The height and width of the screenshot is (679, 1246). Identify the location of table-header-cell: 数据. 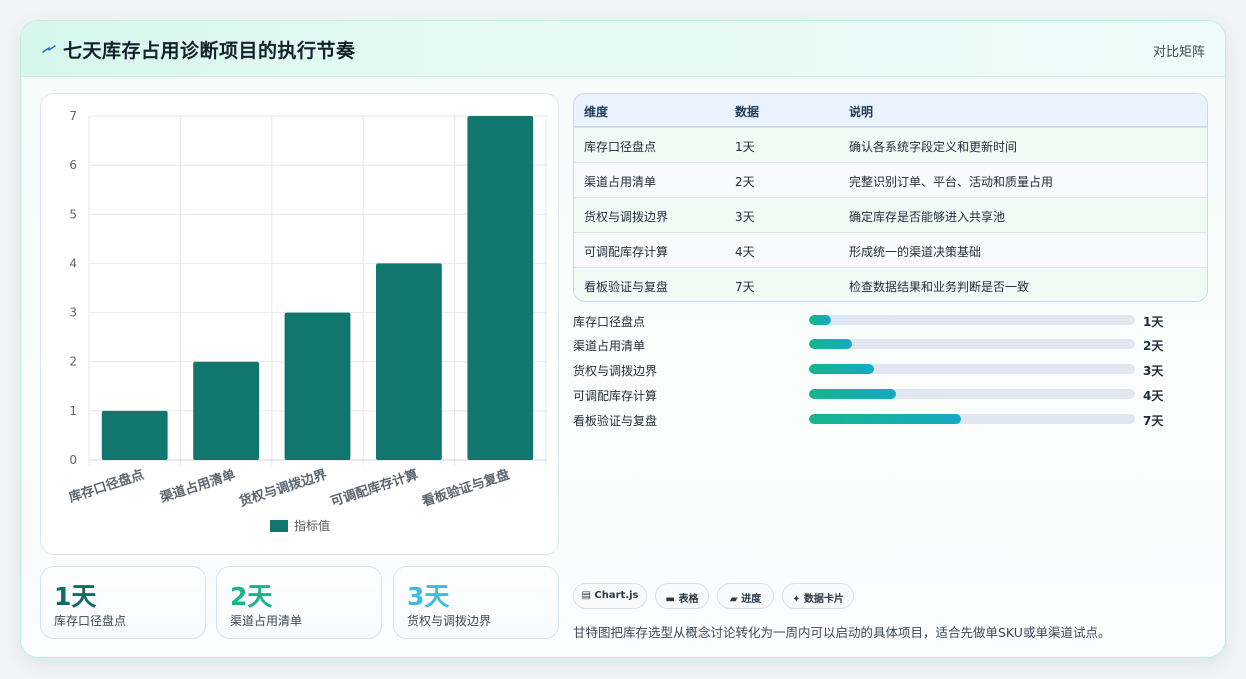
(747, 112).